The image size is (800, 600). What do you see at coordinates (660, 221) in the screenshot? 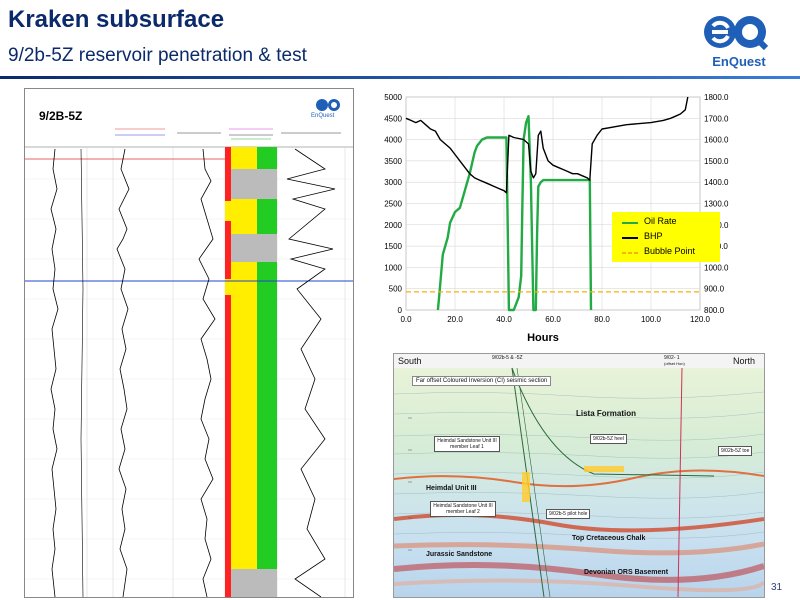
I see `legend-label-oil-rate: Oil Rate` at bounding box center [660, 221].